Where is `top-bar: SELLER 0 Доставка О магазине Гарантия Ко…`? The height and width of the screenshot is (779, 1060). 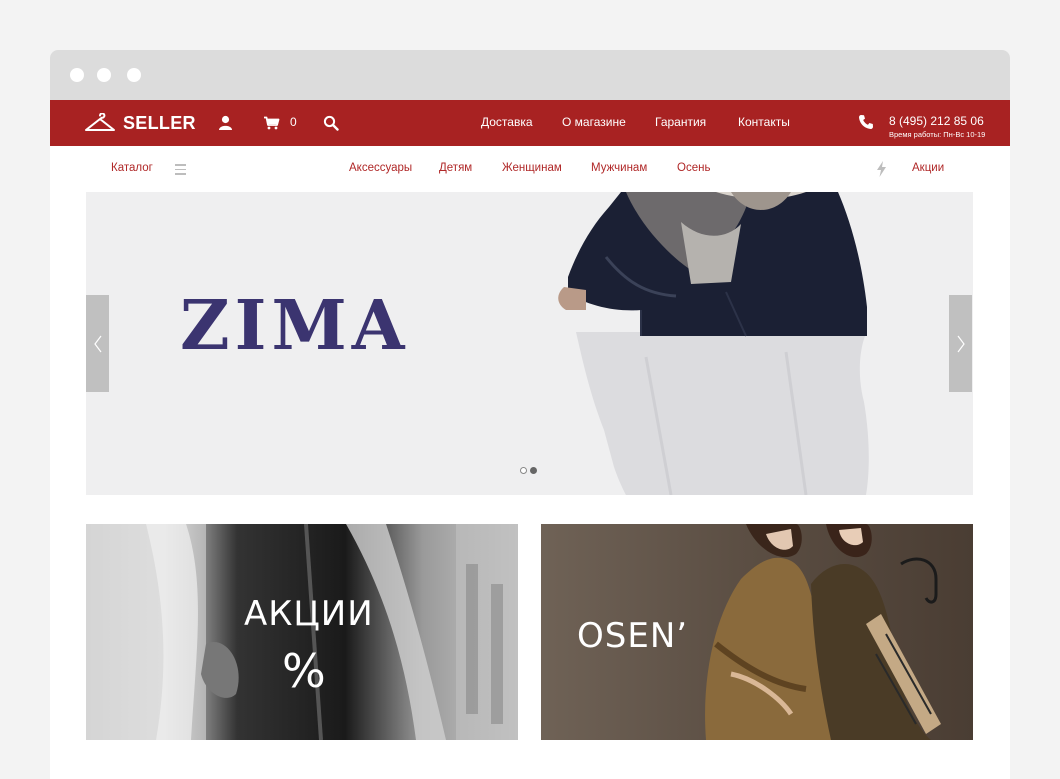 top-bar: SELLER 0 Доставка О магазине Гарантия Ко… is located at coordinates (530, 123).